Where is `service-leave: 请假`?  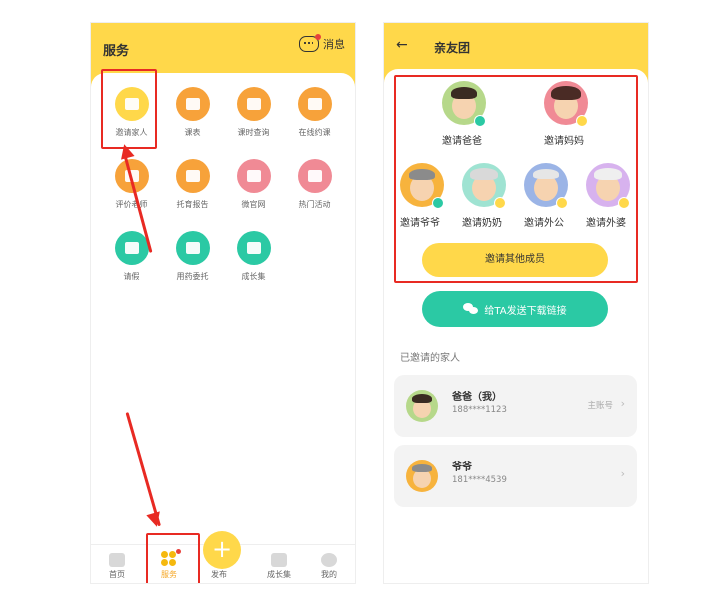 service-leave: 请假 is located at coordinates (131, 260).